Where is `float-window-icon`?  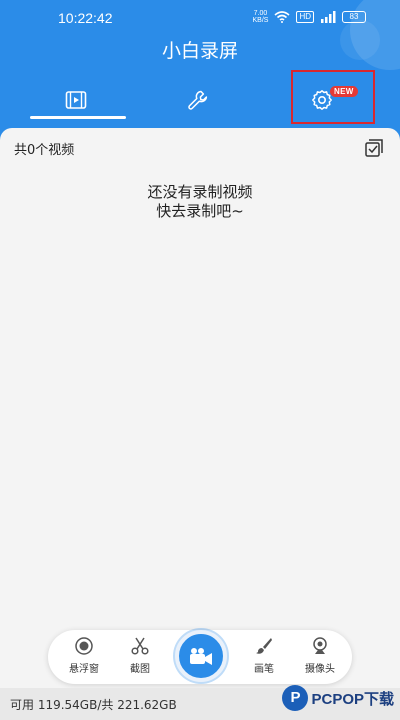
float-window-icon is located at coordinates (84, 646).